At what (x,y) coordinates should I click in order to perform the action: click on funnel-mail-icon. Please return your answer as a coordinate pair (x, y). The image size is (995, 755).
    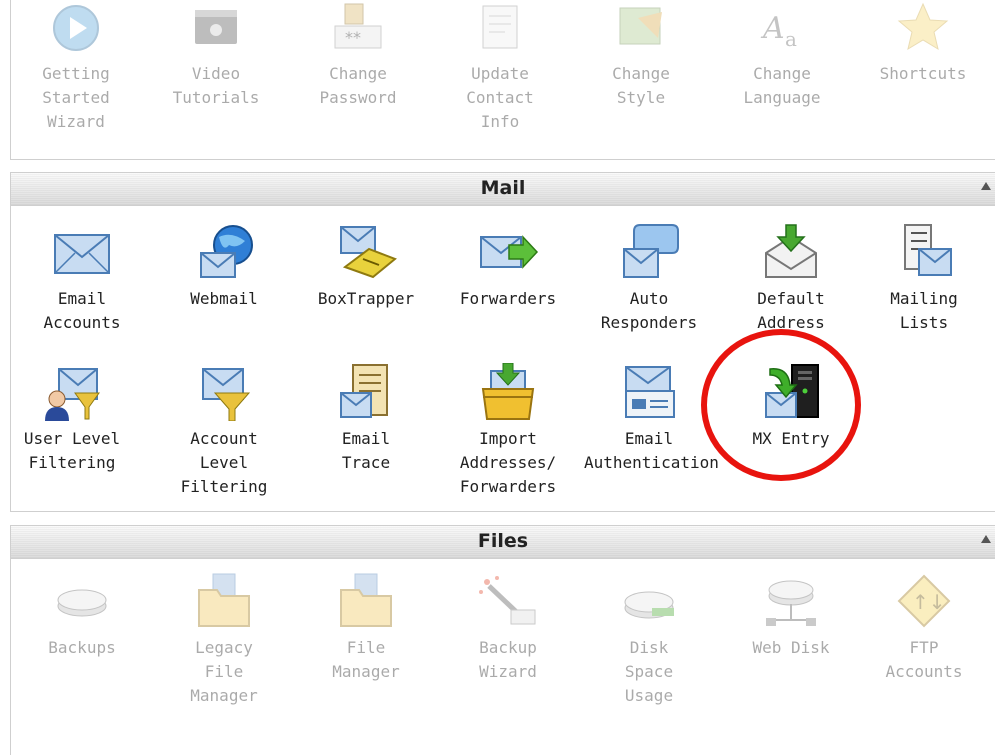
    Looking at the image, I should click on (226, 394).